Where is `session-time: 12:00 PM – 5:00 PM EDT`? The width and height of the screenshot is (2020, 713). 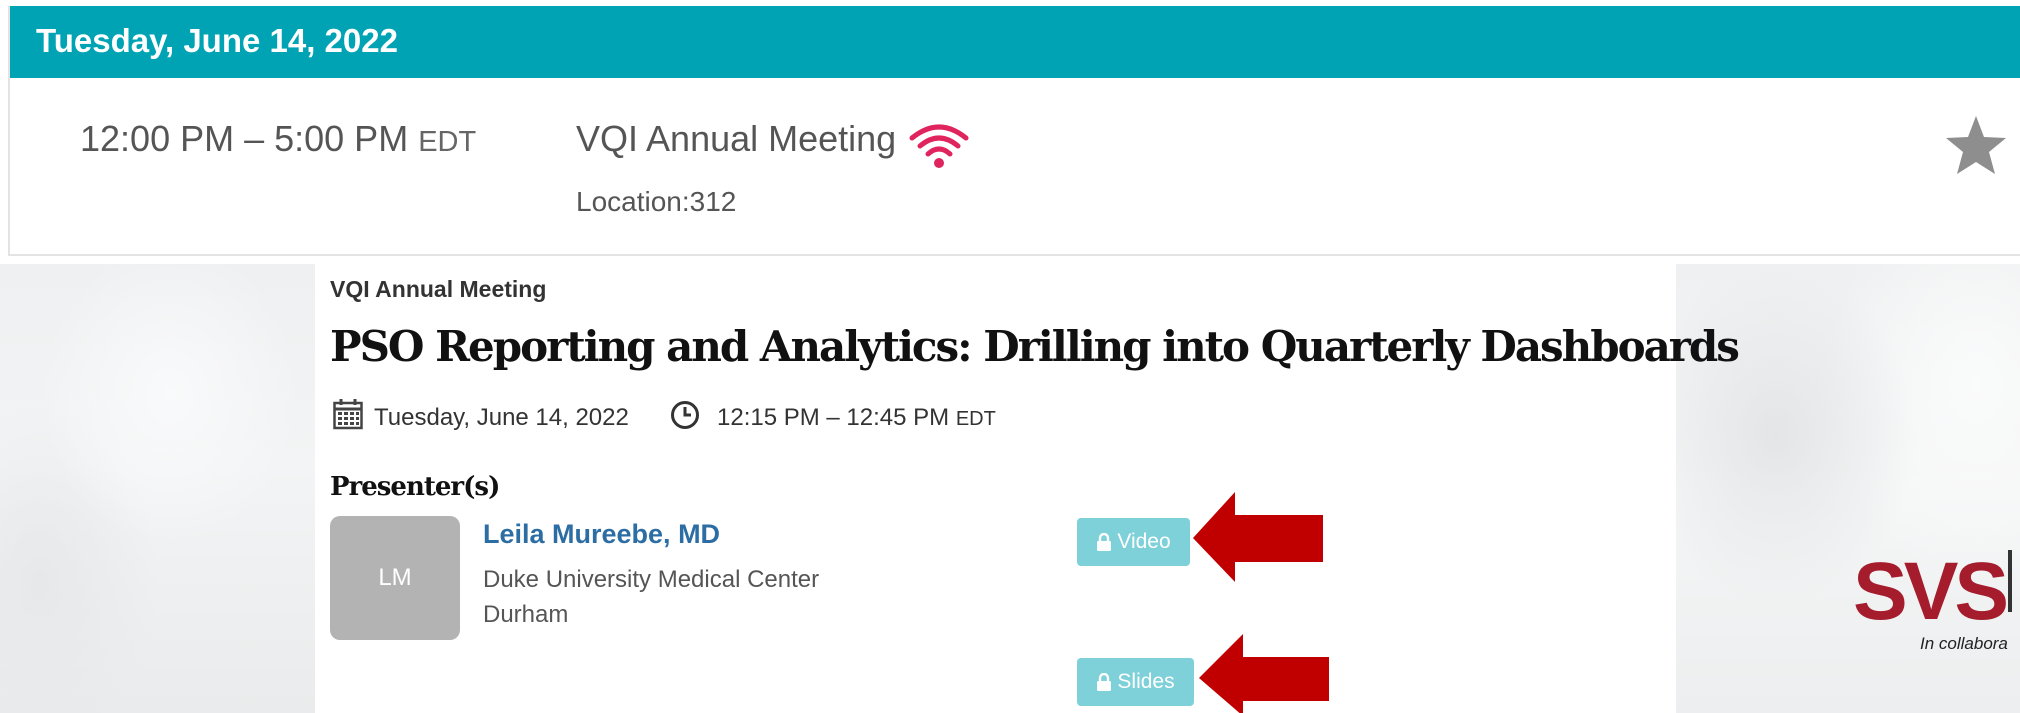 session-time: 12:00 PM – 5:00 PM EDT is located at coordinates (278, 139).